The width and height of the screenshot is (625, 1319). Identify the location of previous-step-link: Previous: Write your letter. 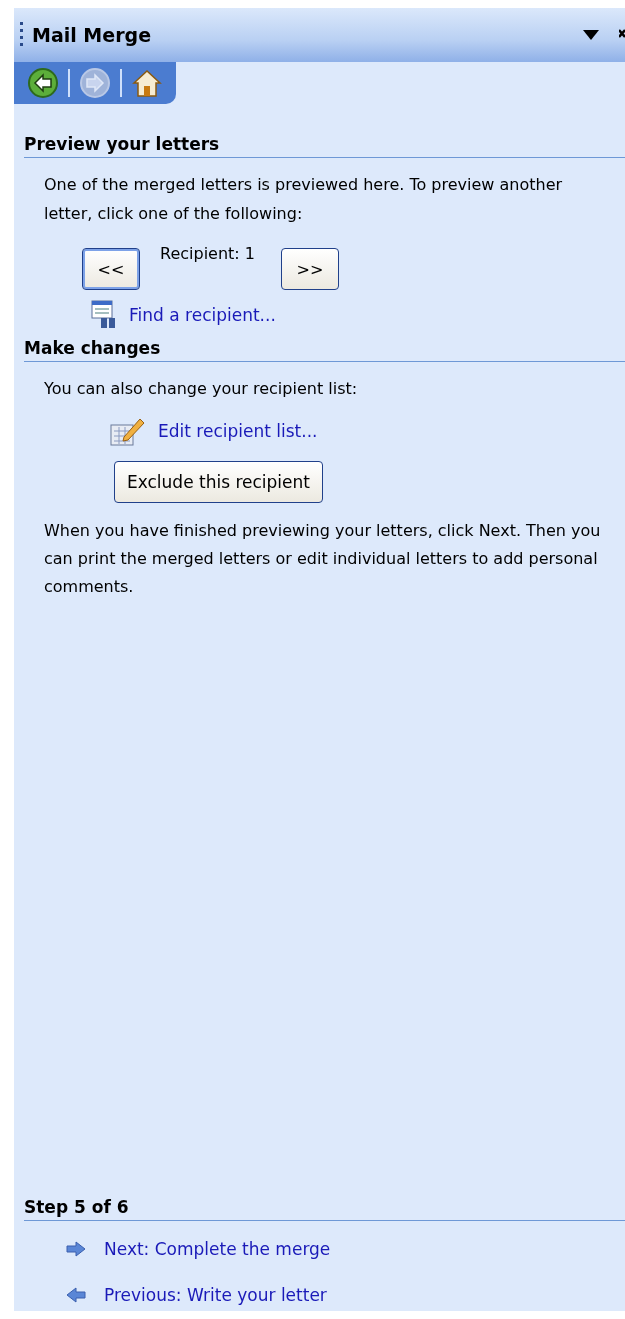
(215, 1295).